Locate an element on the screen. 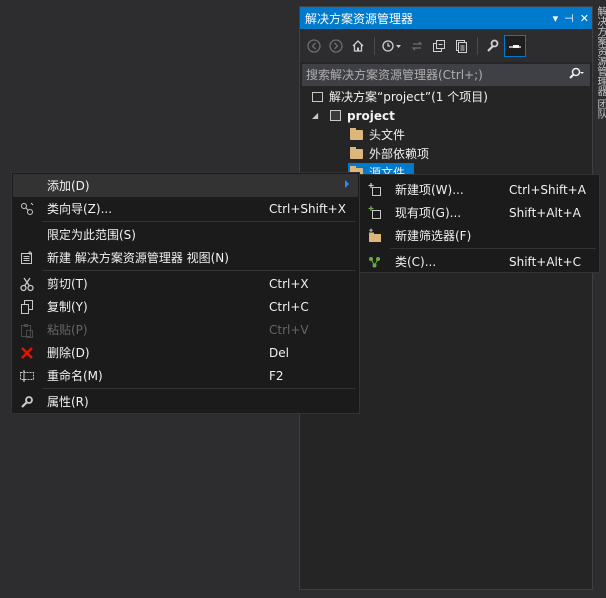 Image resolution: width=606 pixels, height=598 pixels. tree-item-label: project is located at coordinates (371, 115).